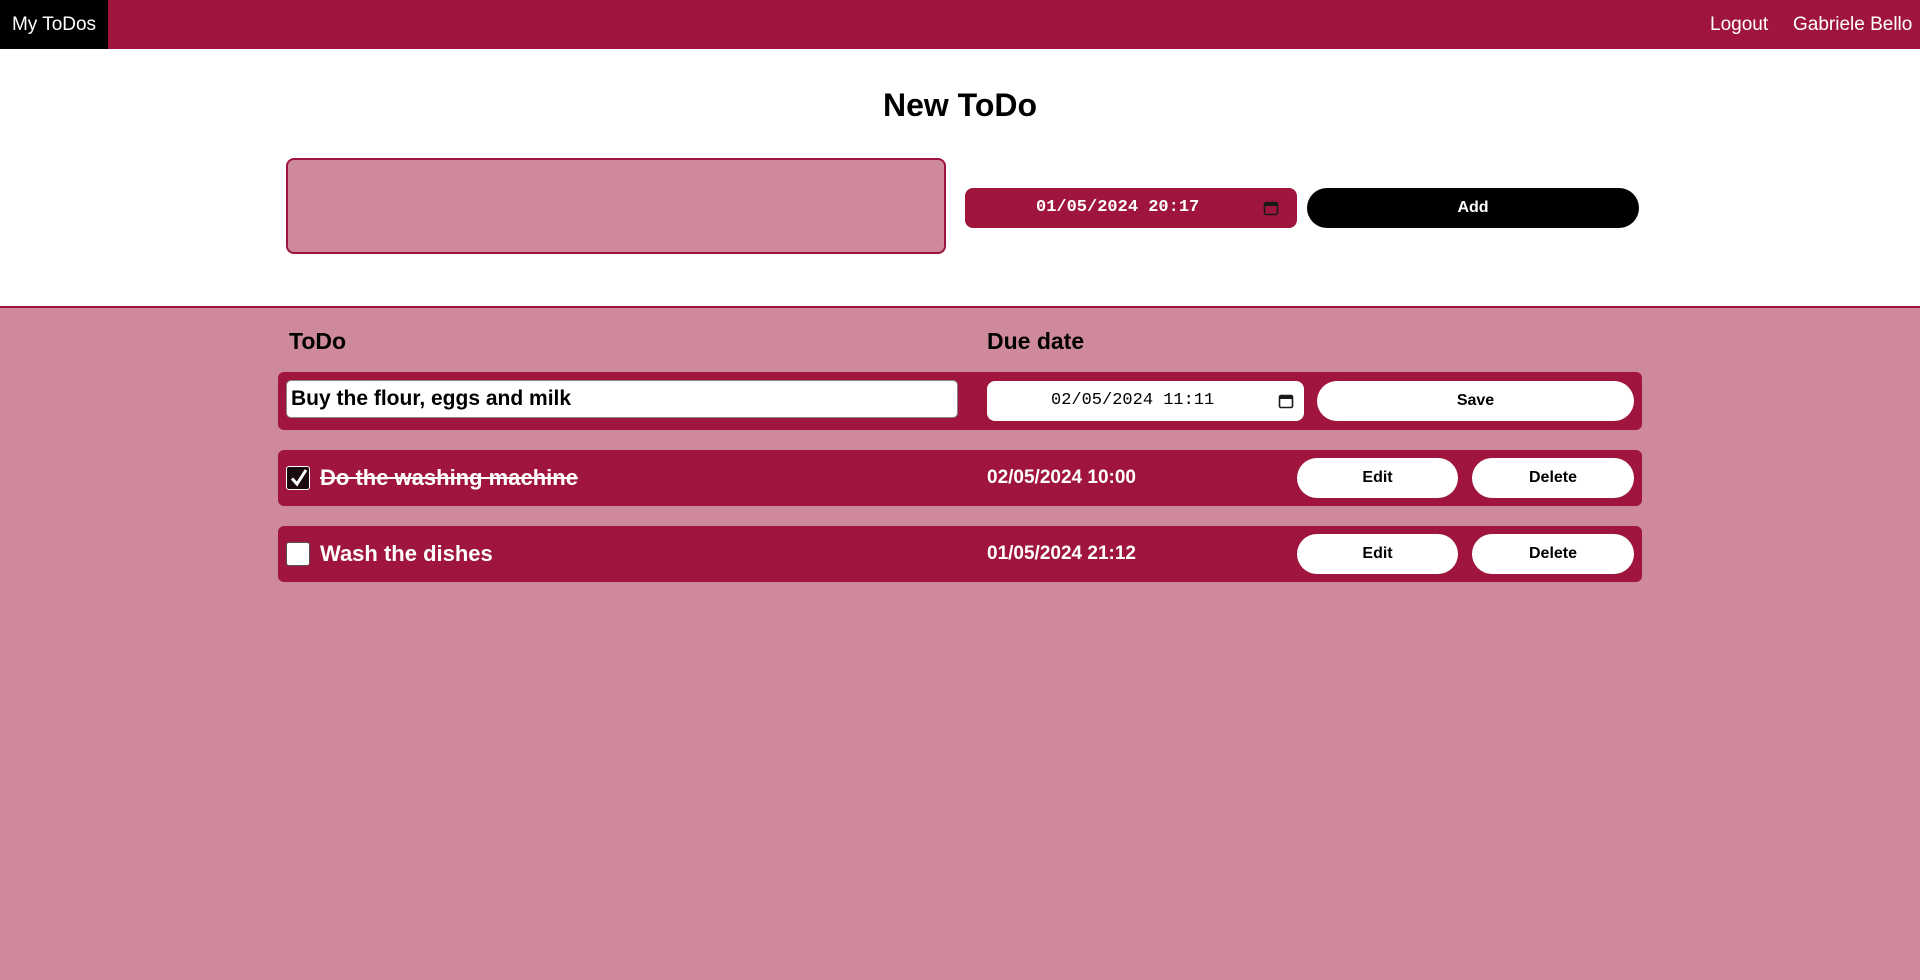 The width and height of the screenshot is (1920, 980). I want to click on add-button: Add, so click(1473, 208).